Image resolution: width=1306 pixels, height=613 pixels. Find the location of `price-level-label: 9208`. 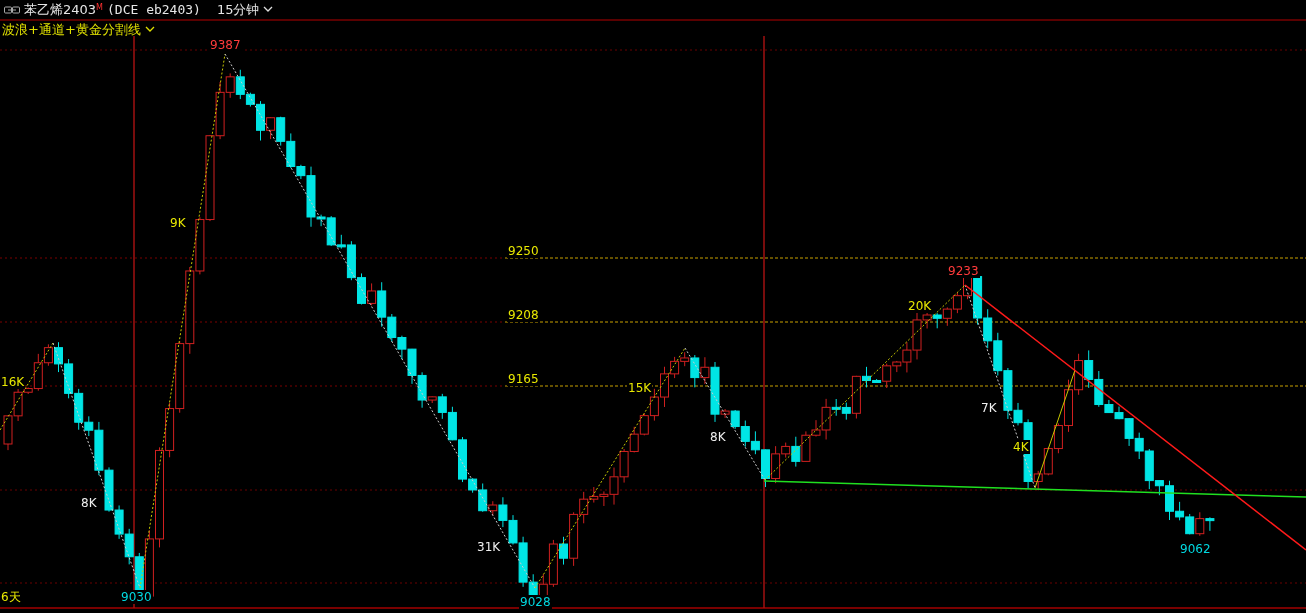

price-level-label: 9208 is located at coordinates (523, 315).